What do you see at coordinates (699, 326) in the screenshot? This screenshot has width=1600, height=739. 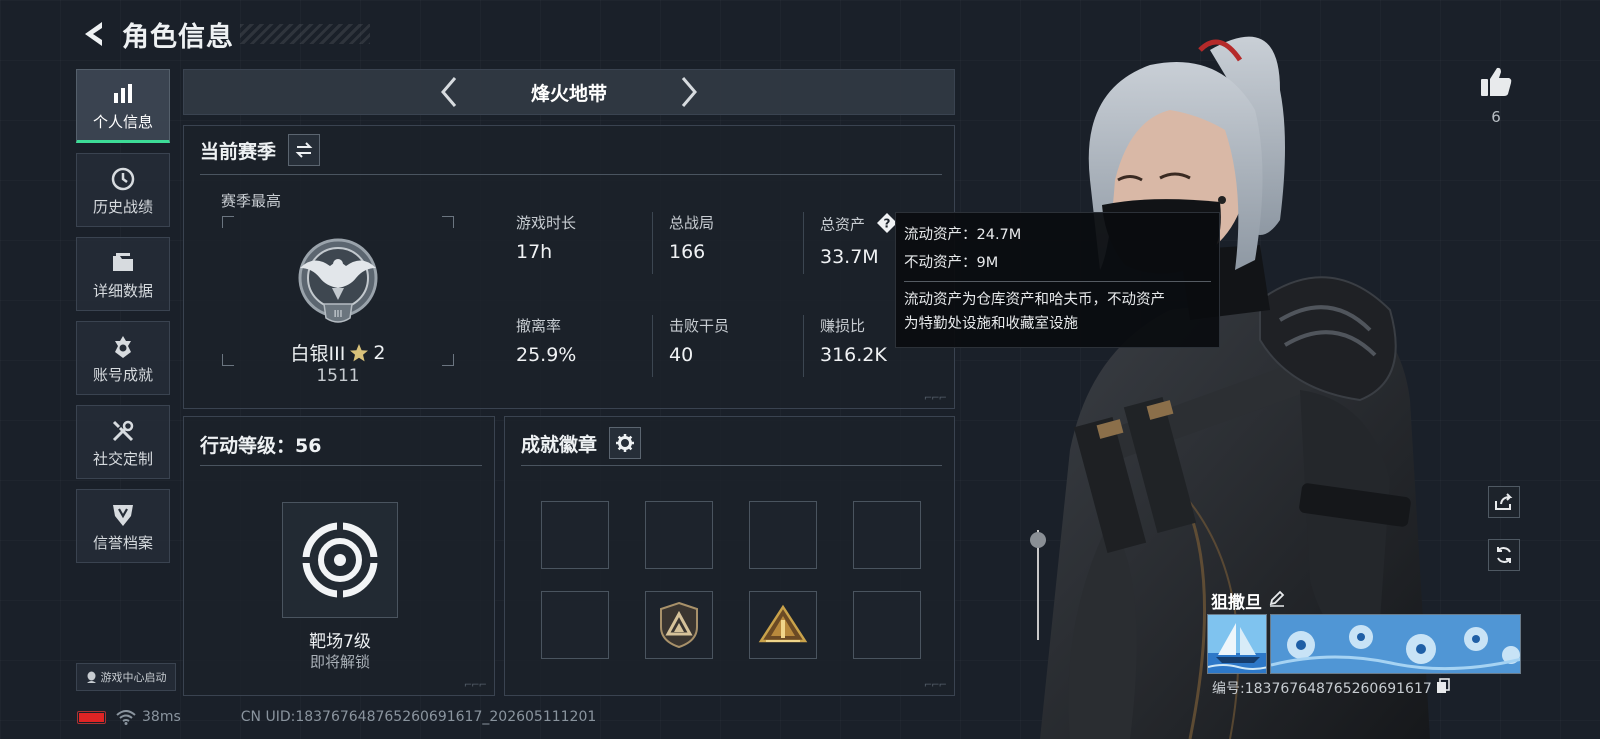 I see `stat-label: 击败干员` at bounding box center [699, 326].